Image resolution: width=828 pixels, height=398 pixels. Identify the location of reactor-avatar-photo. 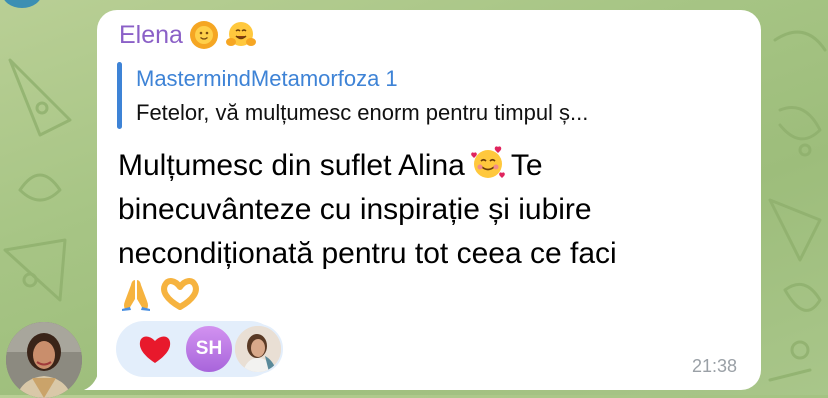
(258, 349).